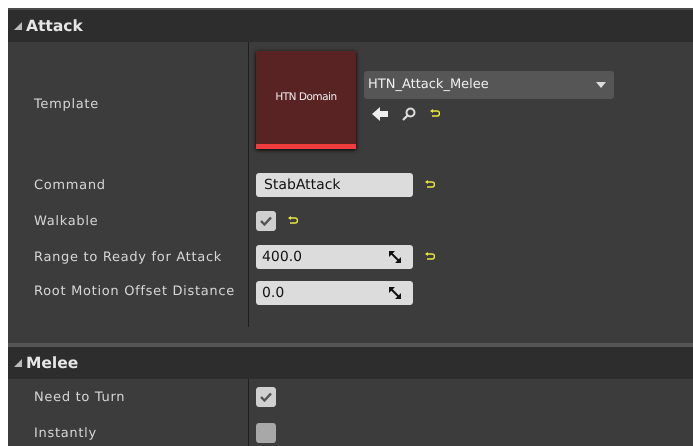  Describe the element at coordinates (66, 104) in the screenshot. I see `property-label: Template` at that location.